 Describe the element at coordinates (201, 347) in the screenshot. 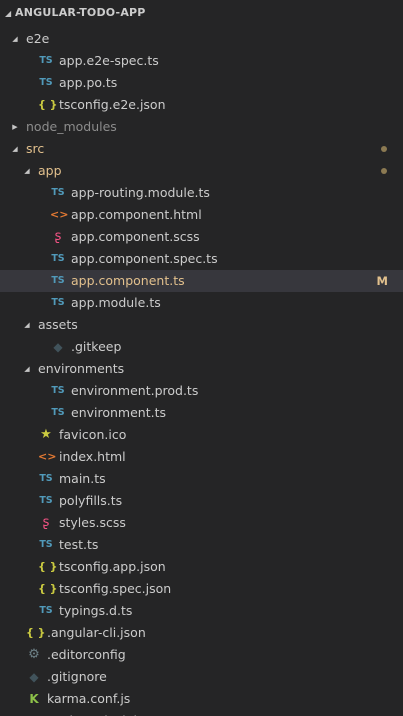

I see `file-gitkeep: ◆ .gitkeep` at that location.